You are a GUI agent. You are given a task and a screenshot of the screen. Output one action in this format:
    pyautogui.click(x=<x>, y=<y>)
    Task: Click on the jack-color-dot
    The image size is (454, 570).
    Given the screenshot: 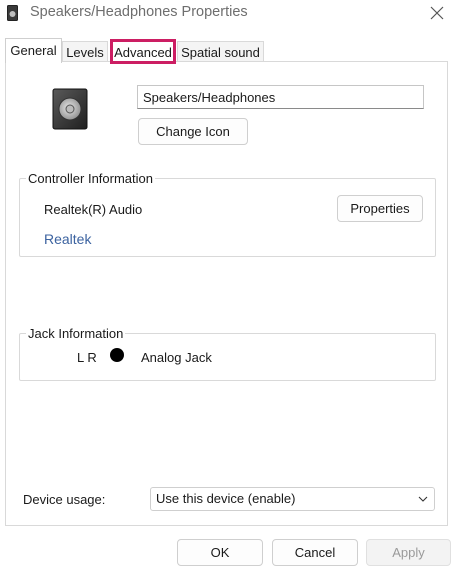 What is the action you would take?
    pyautogui.click(x=117, y=355)
    